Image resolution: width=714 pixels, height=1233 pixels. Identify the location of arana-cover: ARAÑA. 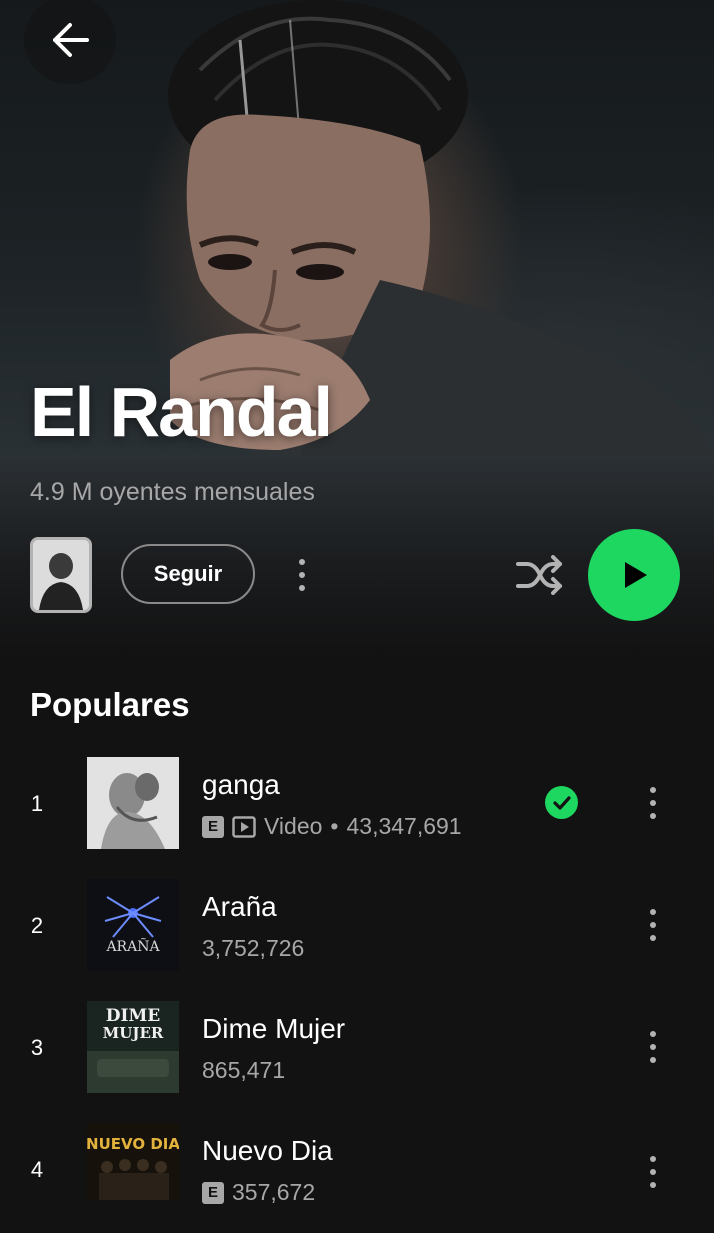
(133, 925).